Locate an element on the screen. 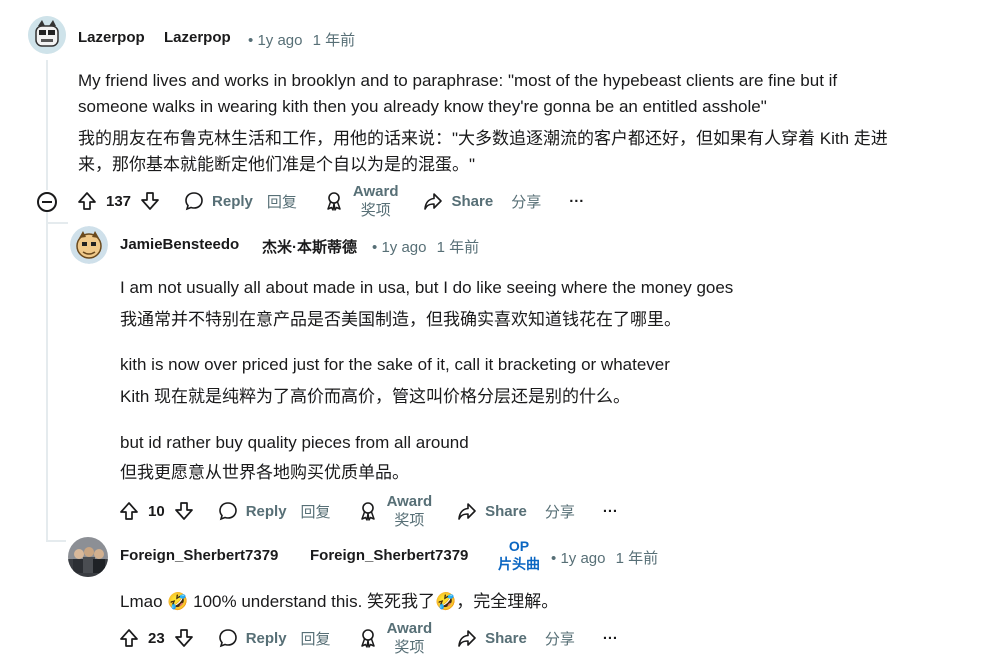 The image size is (1000, 672). op-badge: OP 片头曲 is located at coordinates (519, 555).